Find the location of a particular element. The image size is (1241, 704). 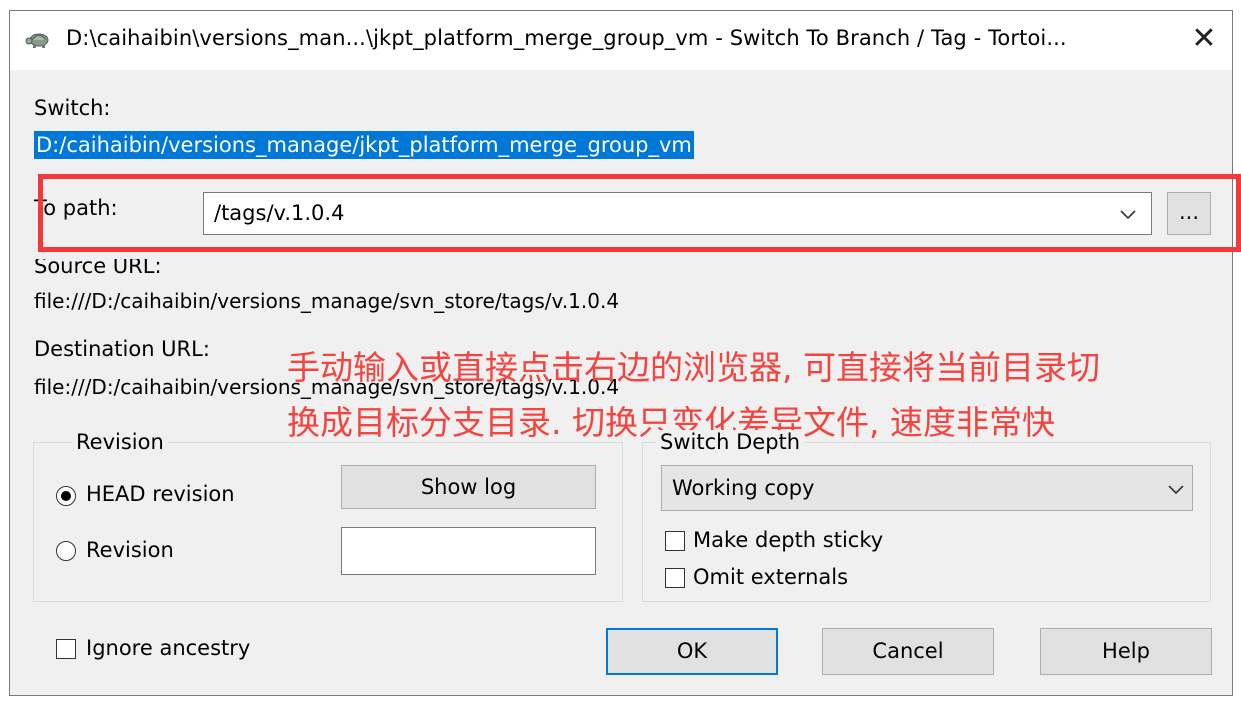

make-depth-sticky-checkbox is located at coordinates (675, 541).